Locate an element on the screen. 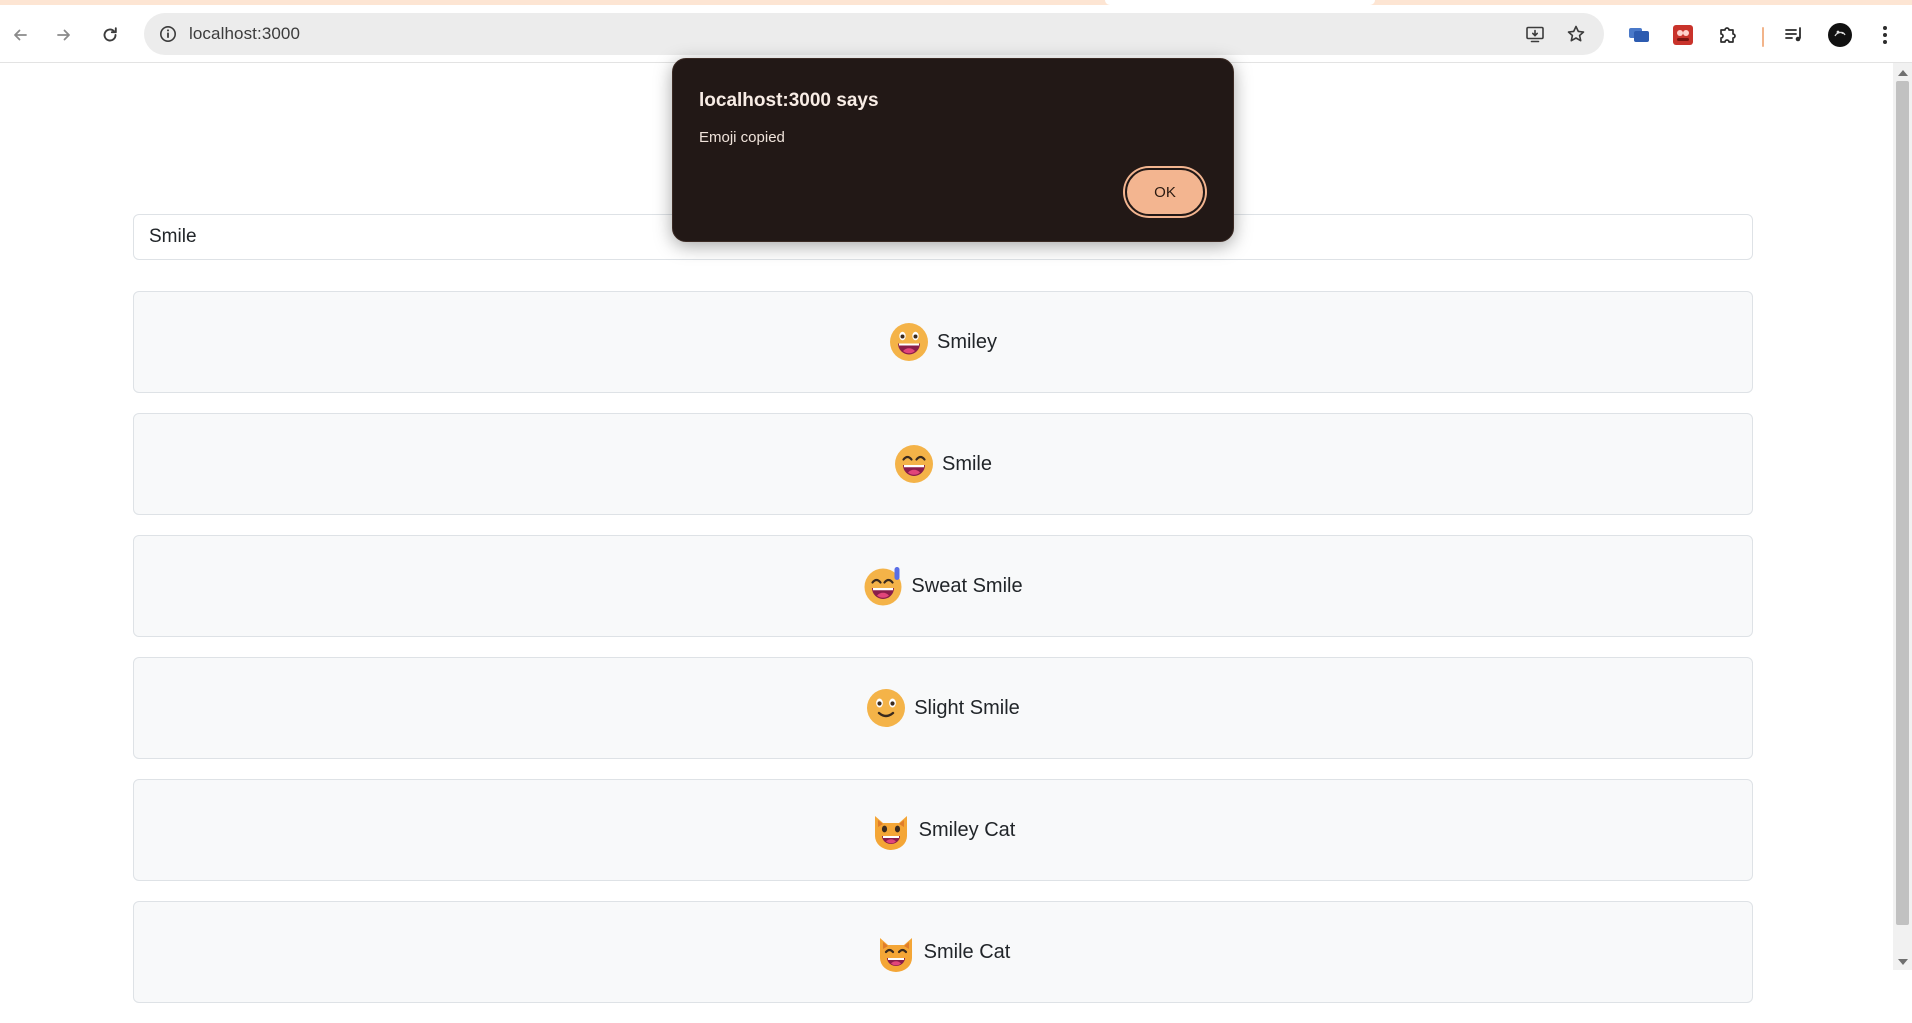 The height and width of the screenshot is (1023, 1912). kebab-menu-icon is located at coordinates (1885, 35).